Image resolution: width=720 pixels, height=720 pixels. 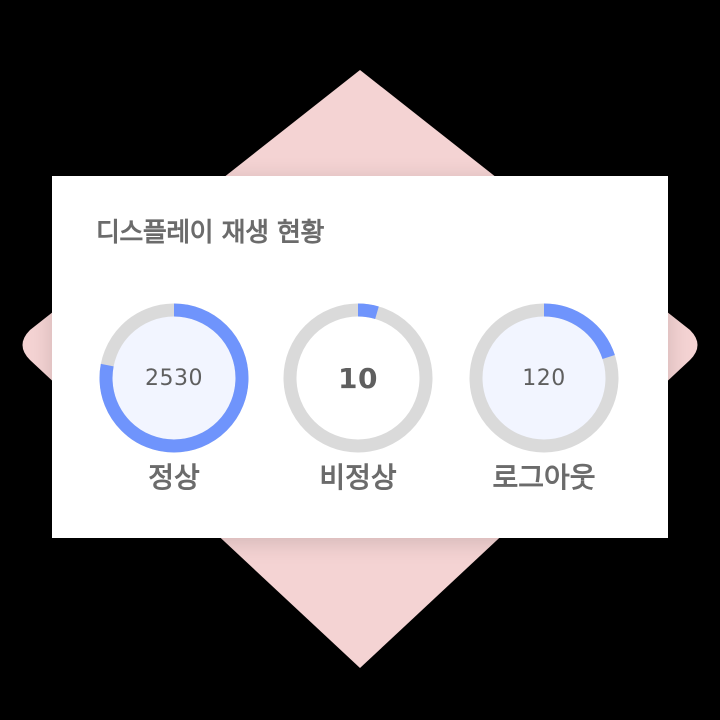 What do you see at coordinates (174, 477) in the screenshot?
I see `gauge-label-normal: 정상` at bounding box center [174, 477].